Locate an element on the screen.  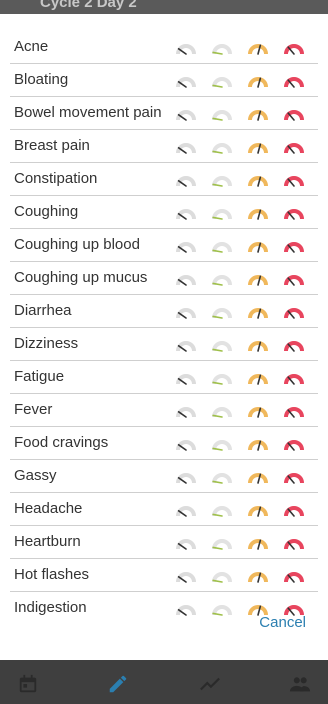
symptom-row: Headache is located at coordinates (164, 510).